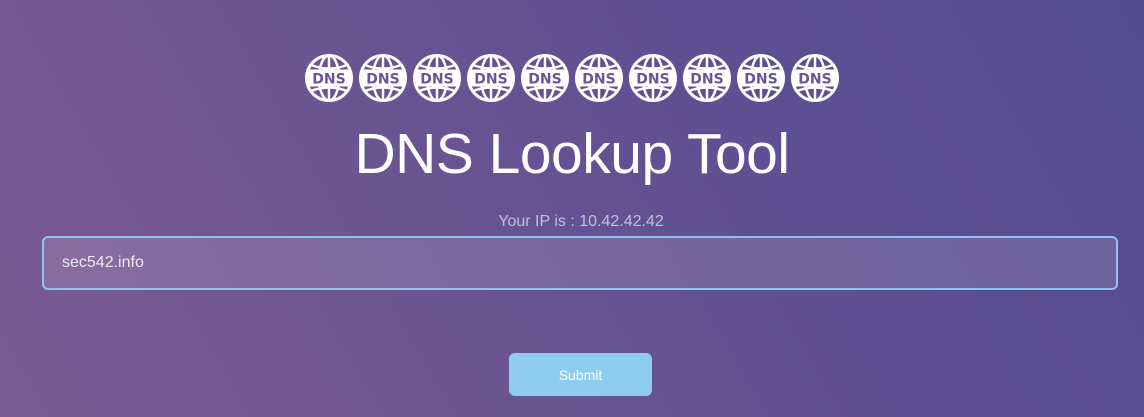 This screenshot has width=1144, height=417. I want to click on domain-input, so click(580, 263).